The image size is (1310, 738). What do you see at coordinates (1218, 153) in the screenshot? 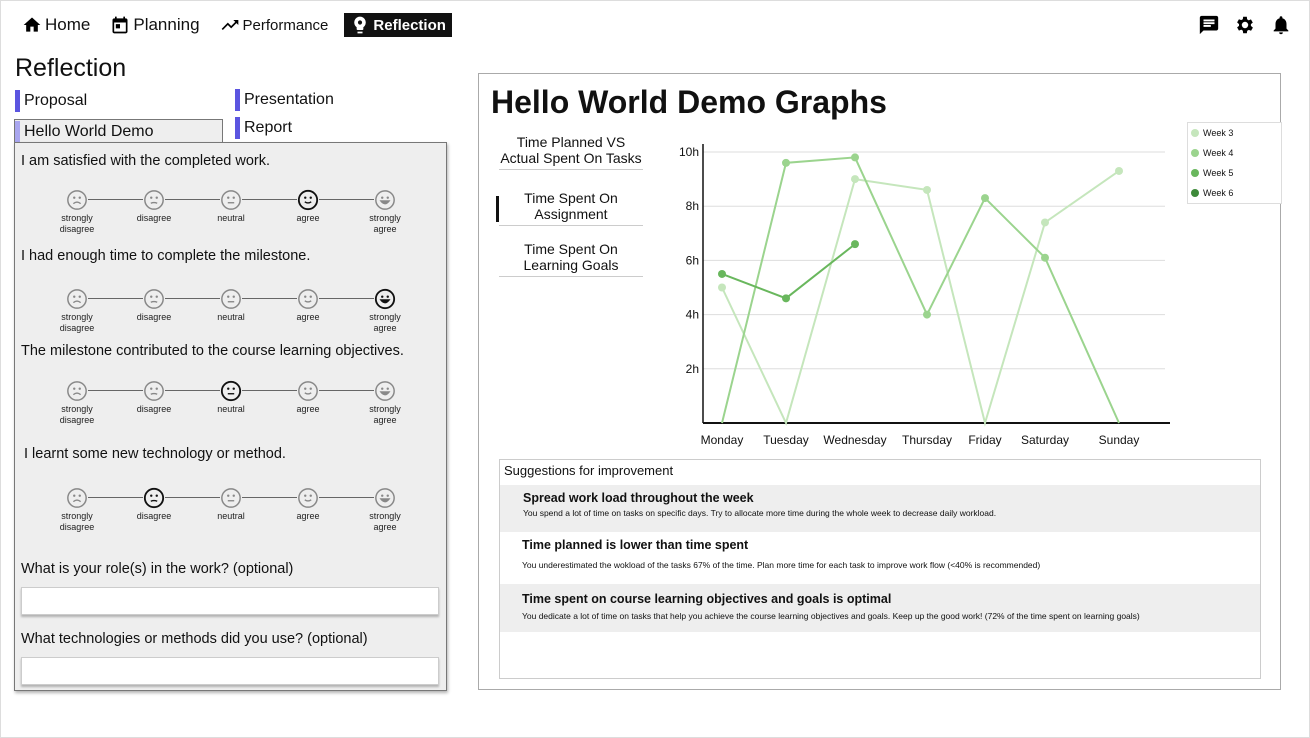
I see `legend-label: Week 4` at bounding box center [1218, 153].